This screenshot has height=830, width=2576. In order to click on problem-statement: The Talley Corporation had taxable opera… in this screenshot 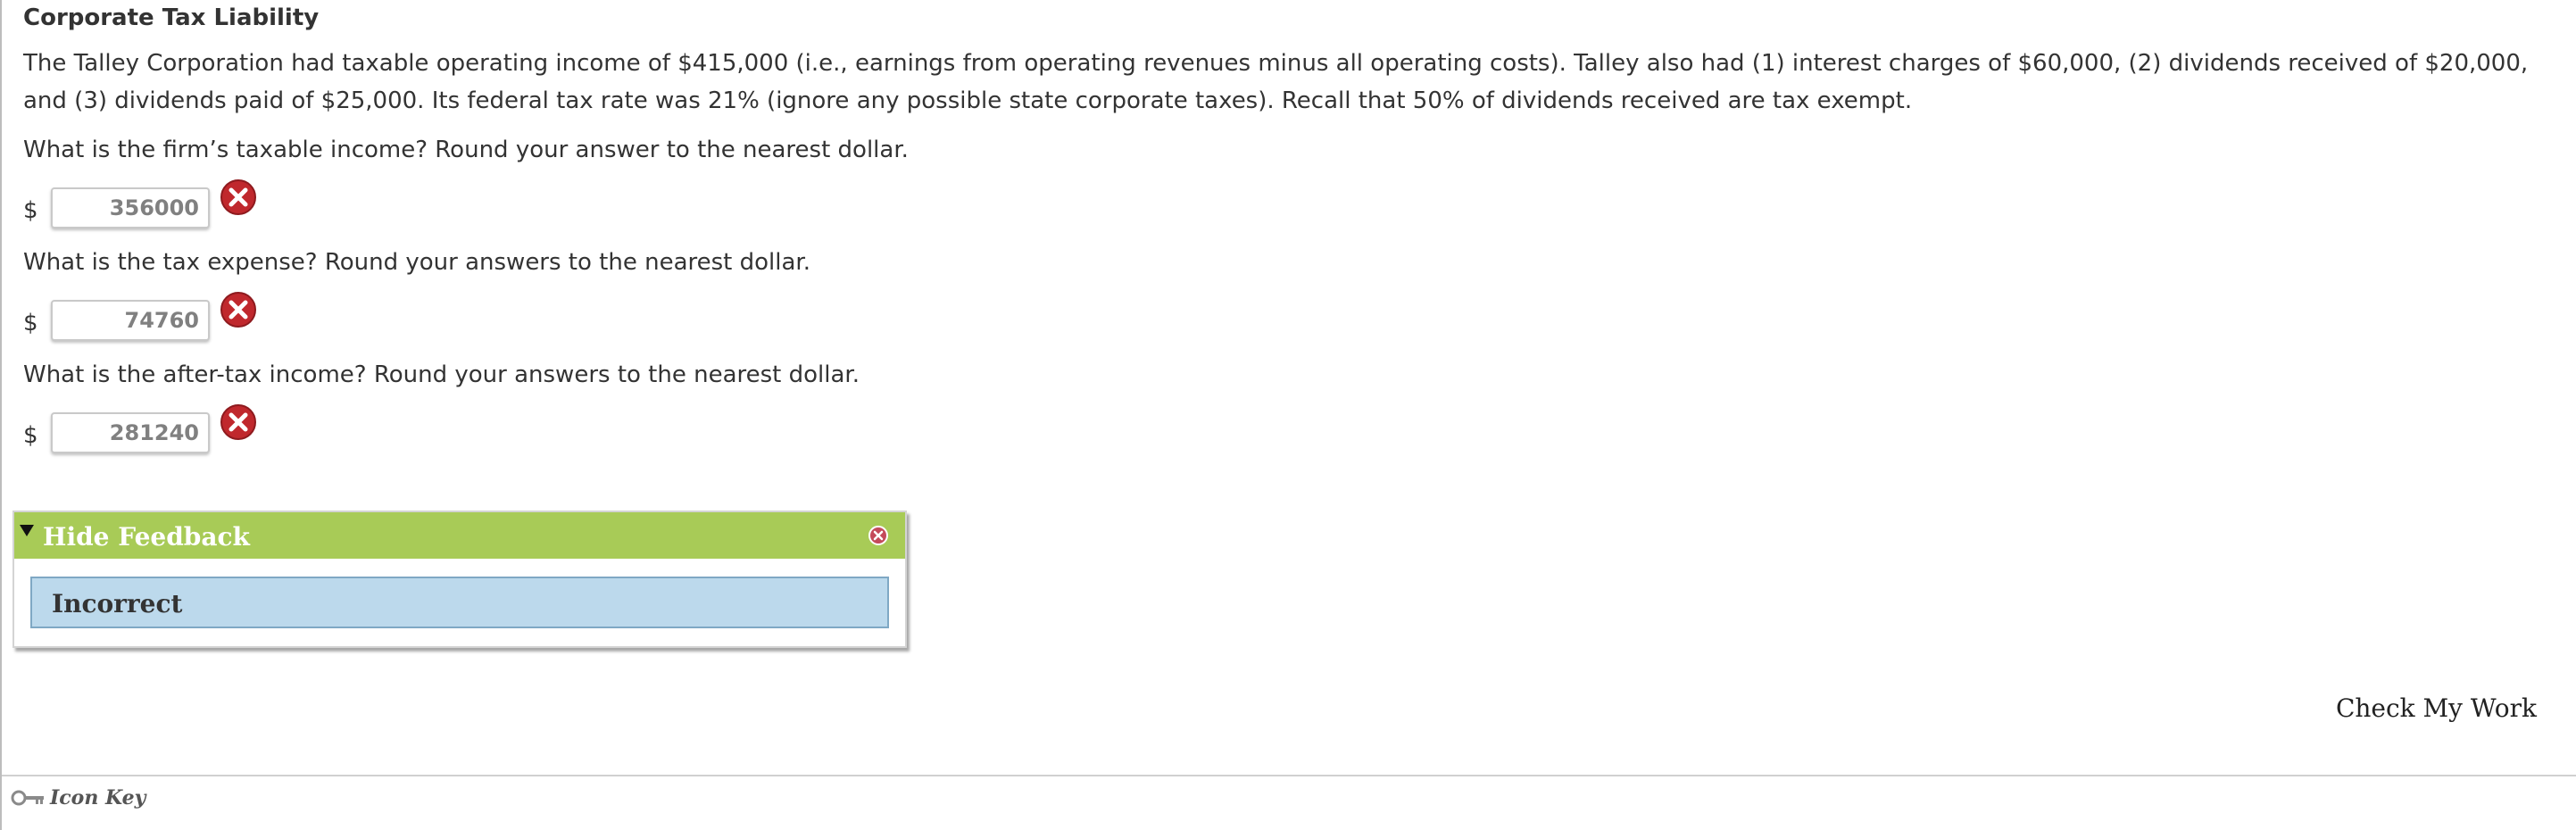, I will do `click(1276, 82)`.